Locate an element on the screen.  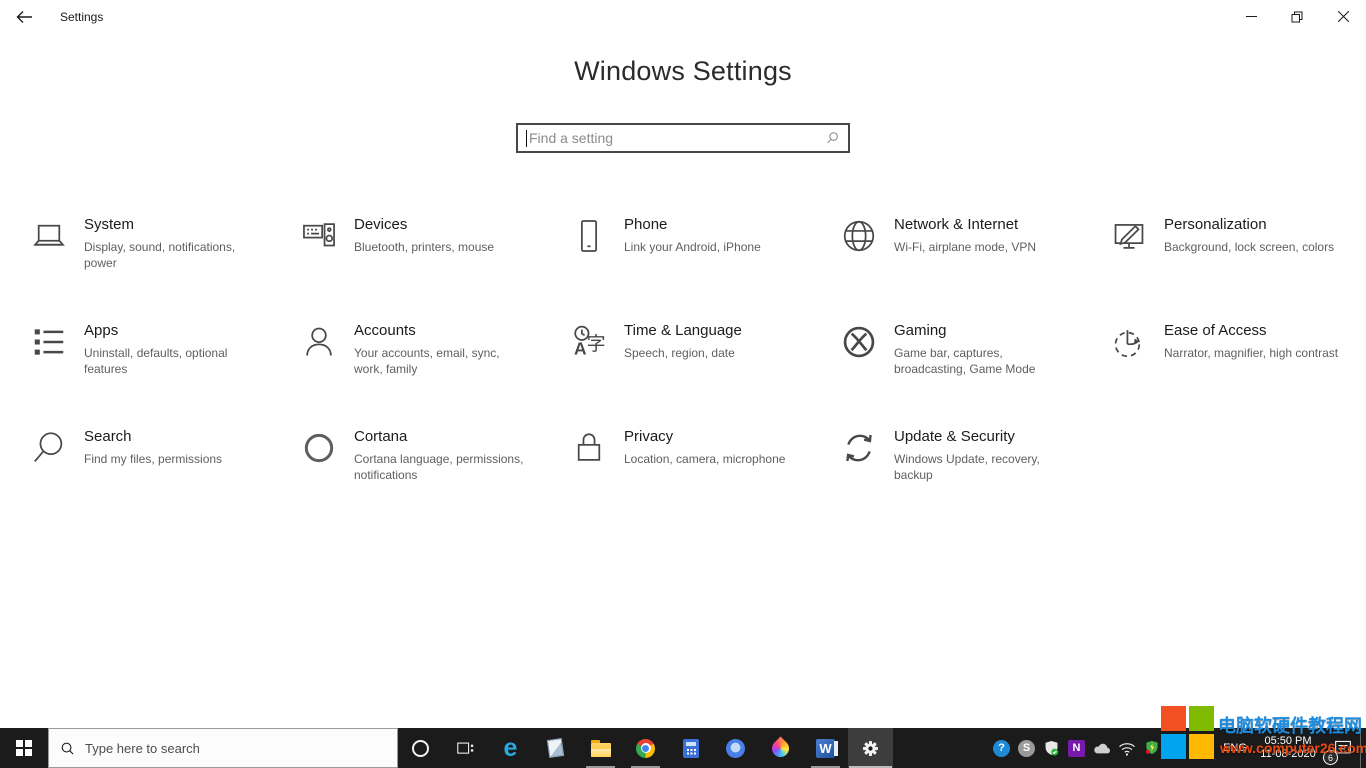
help-tray-button: ? is located at coordinates (1001, 748).